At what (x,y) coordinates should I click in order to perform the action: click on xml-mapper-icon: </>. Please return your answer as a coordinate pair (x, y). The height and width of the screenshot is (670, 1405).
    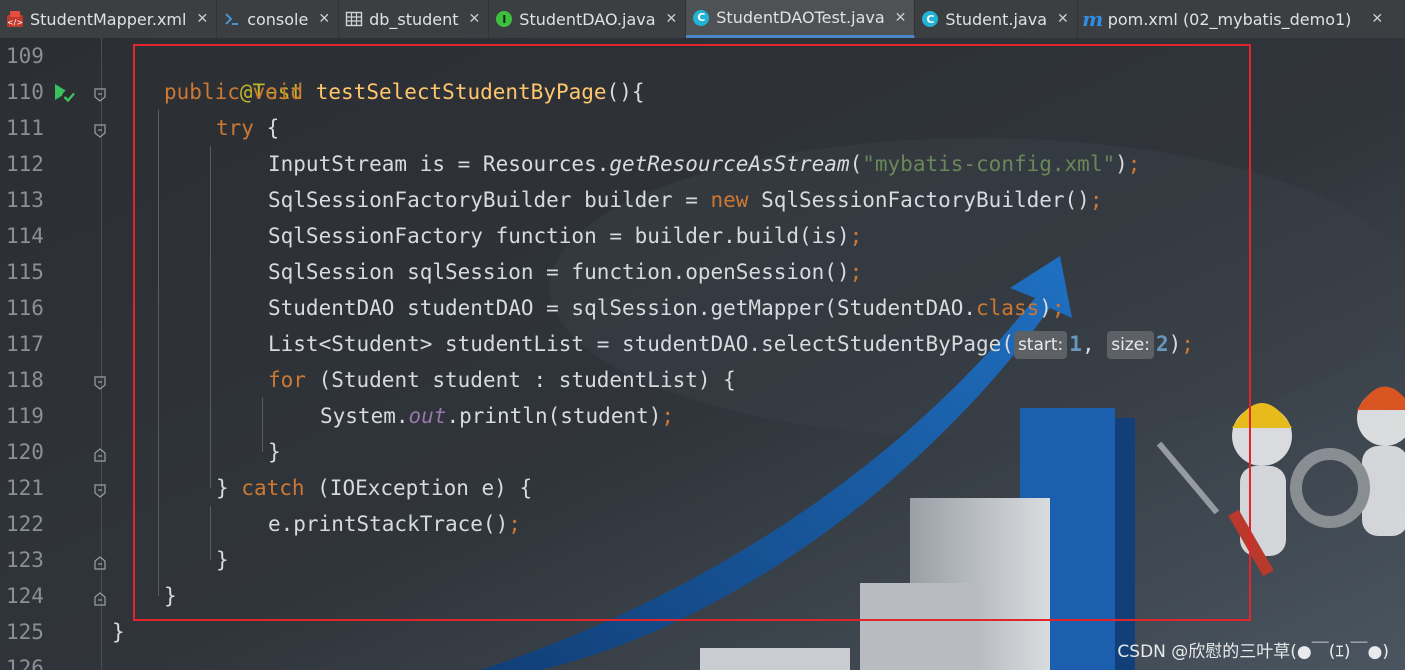
    Looking at the image, I should click on (15, 19).